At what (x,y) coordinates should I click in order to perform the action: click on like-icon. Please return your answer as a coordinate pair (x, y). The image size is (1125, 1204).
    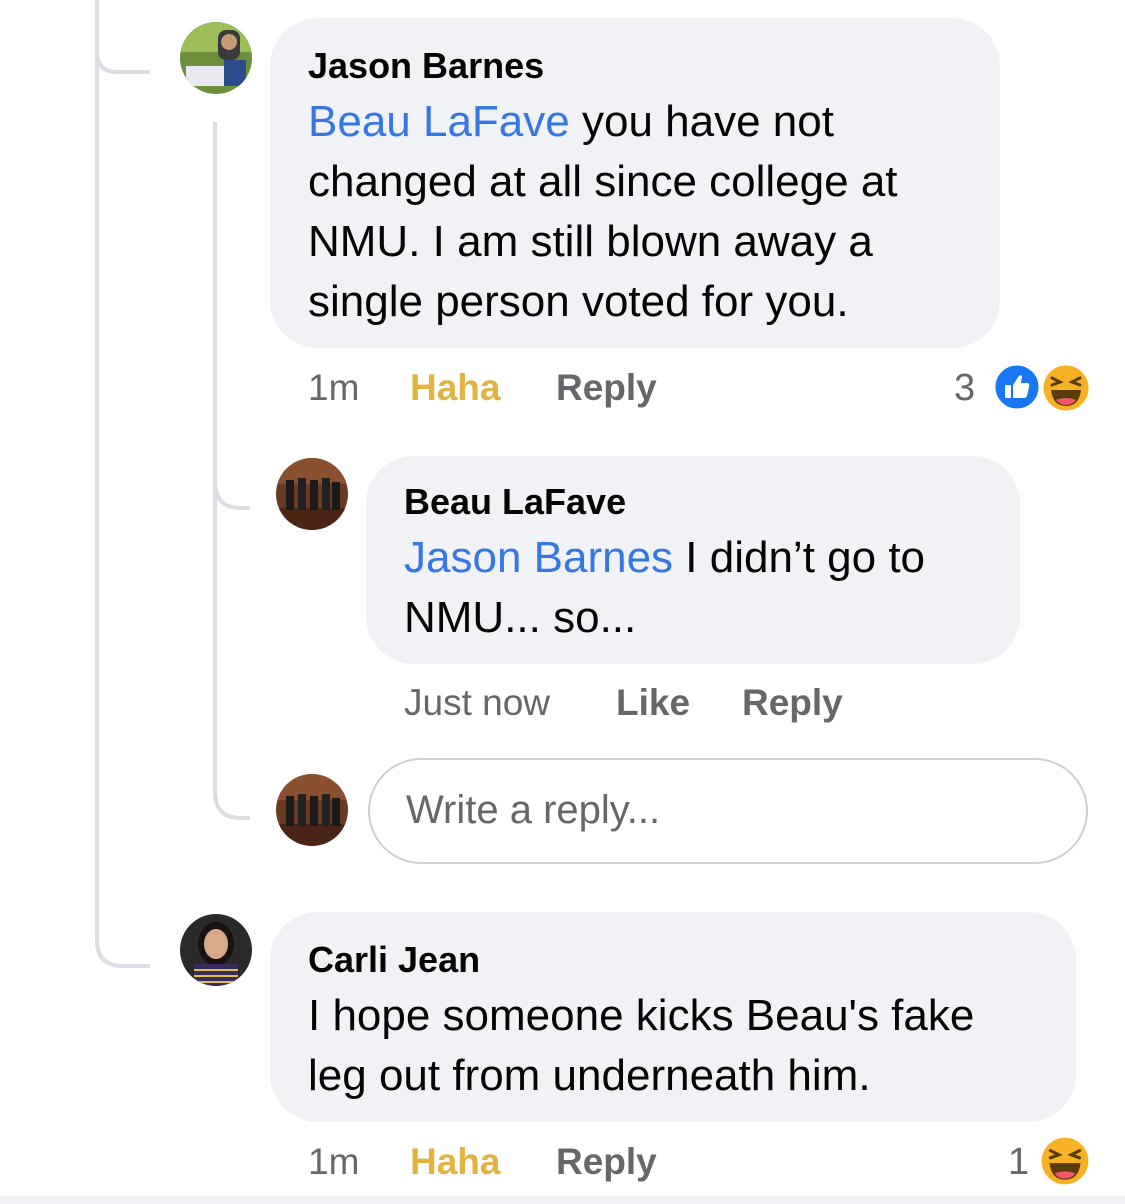
    Looking at the image, I should click on (1017, 387).